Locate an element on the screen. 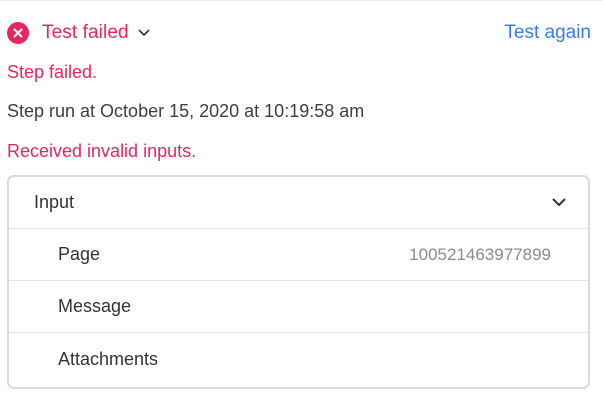  test-again-link: Test again is located at coordinates (547, 33).